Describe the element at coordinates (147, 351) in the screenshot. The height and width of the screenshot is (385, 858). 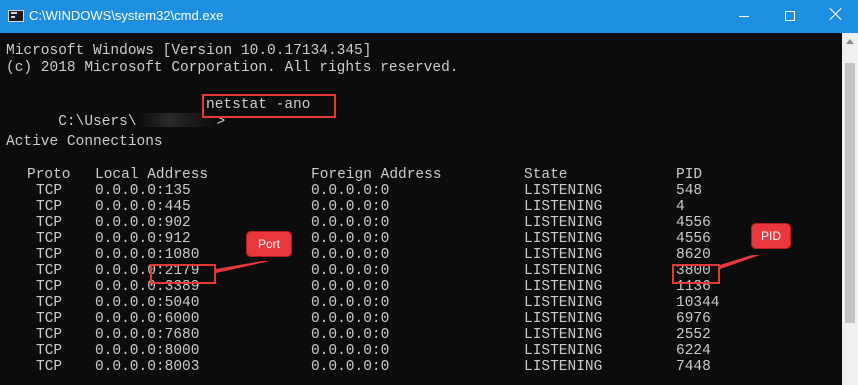
I see `cell-local: 0.0.0.0:8000` at that location.